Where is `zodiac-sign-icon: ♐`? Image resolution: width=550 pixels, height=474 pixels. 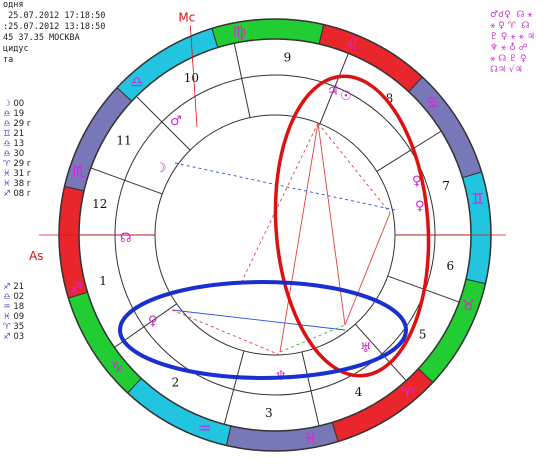 zodiac-sign-icon: ♐ is located at coordinates (75, 288).